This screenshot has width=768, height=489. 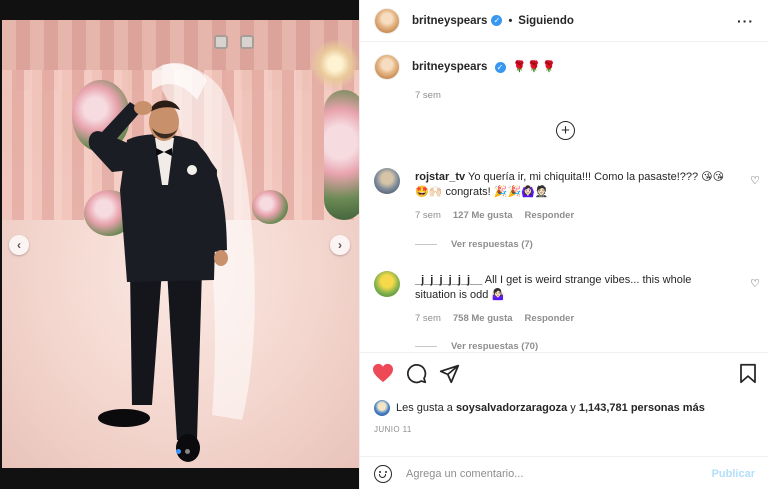 I want to click on post-action-icons, so click(x=565, y=375).